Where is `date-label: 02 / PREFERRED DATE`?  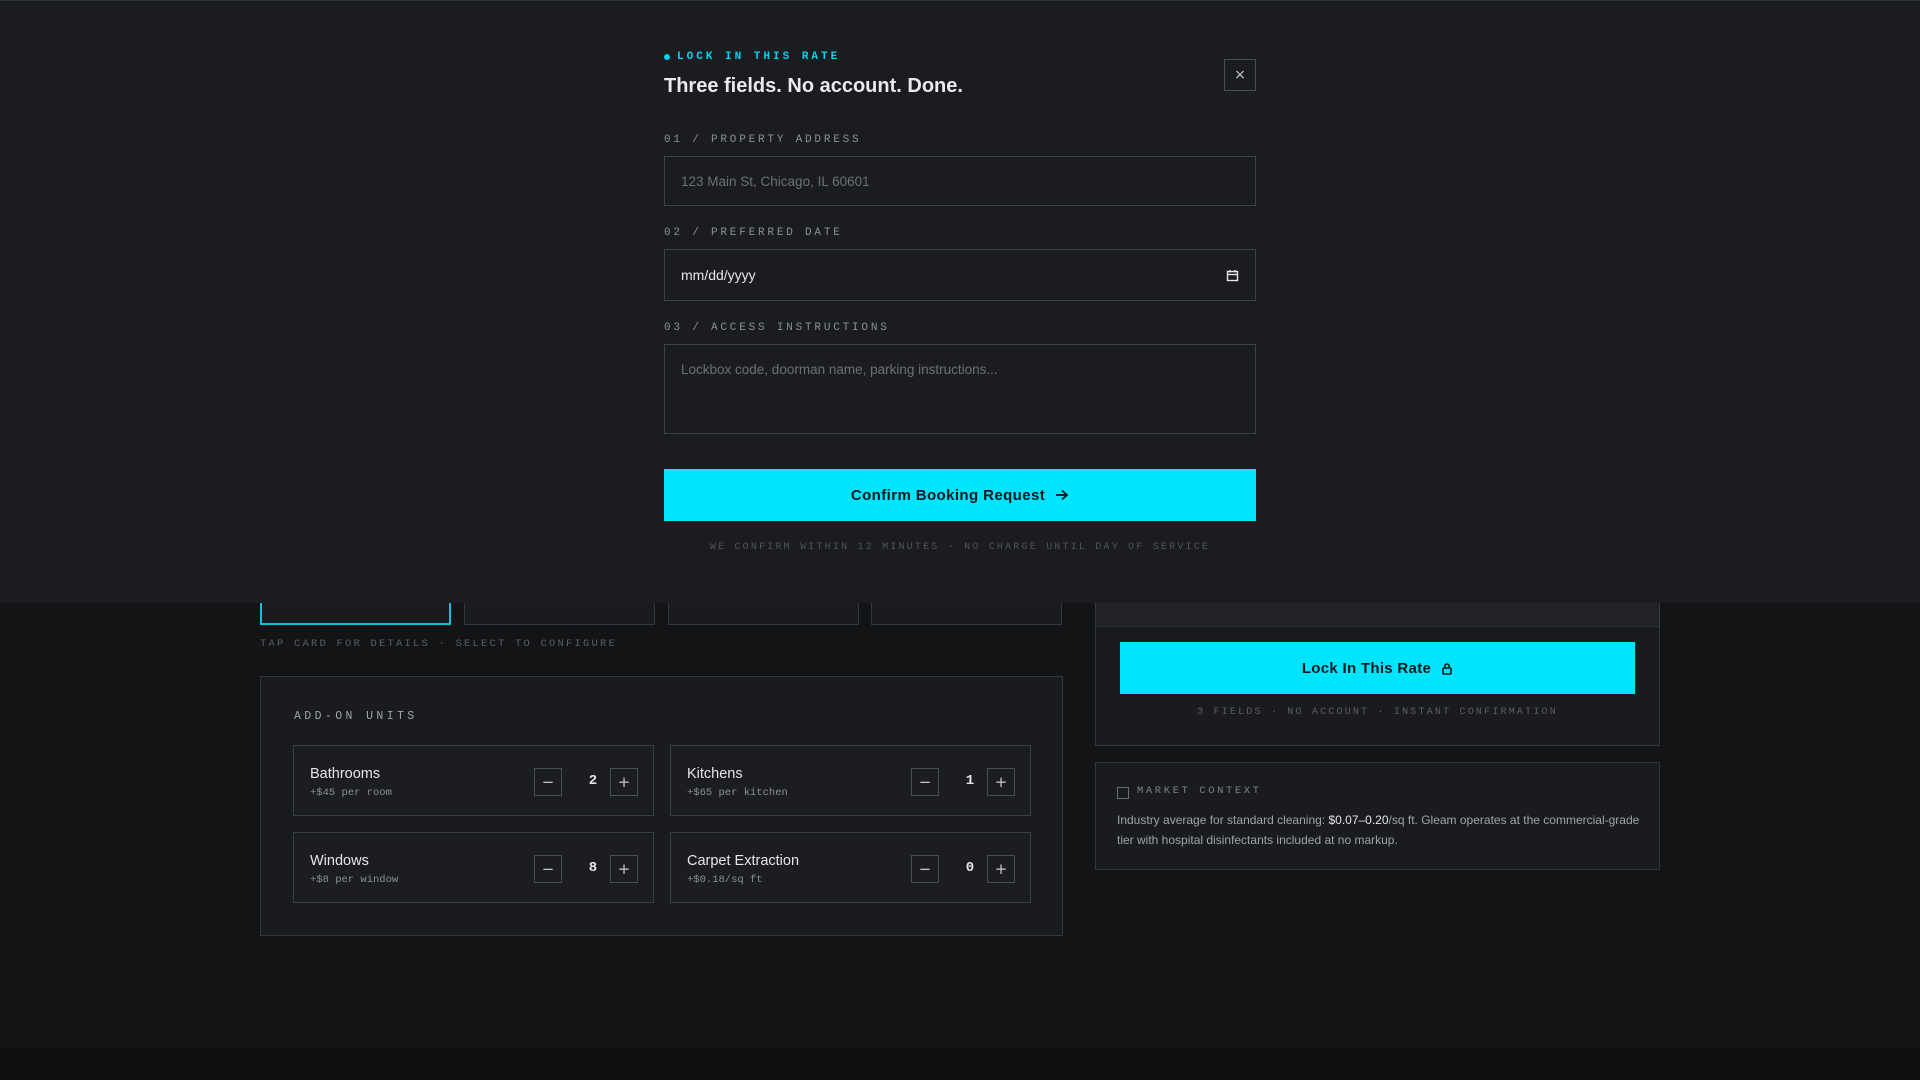
date-label: 02 / PREFERRED DATE is located at coordinates (753, 233).